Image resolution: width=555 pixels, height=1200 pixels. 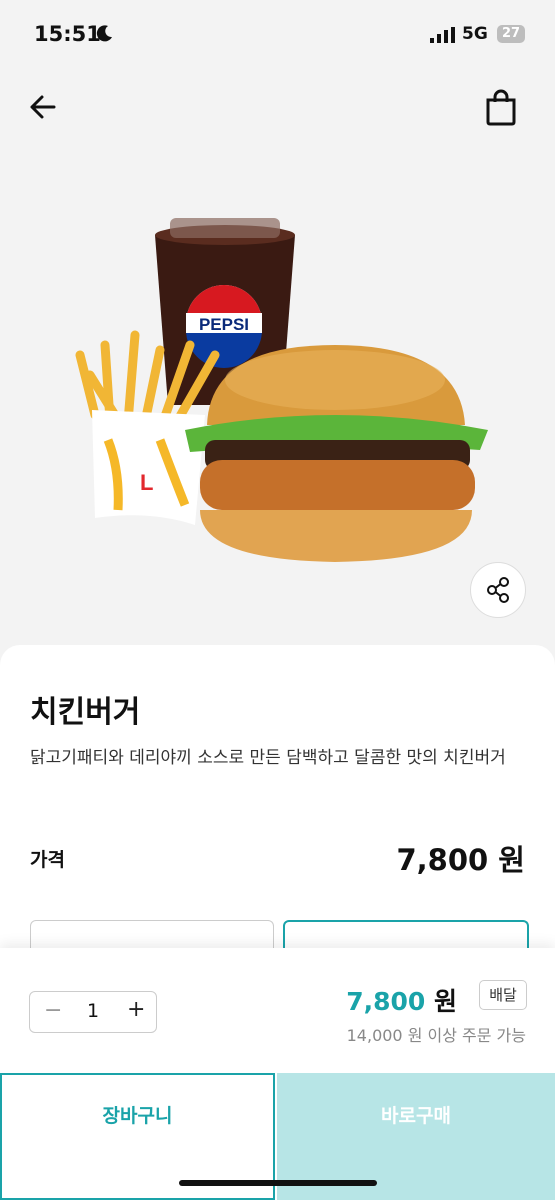 I want to click on svg-text: L, so click(x=146, y=482).